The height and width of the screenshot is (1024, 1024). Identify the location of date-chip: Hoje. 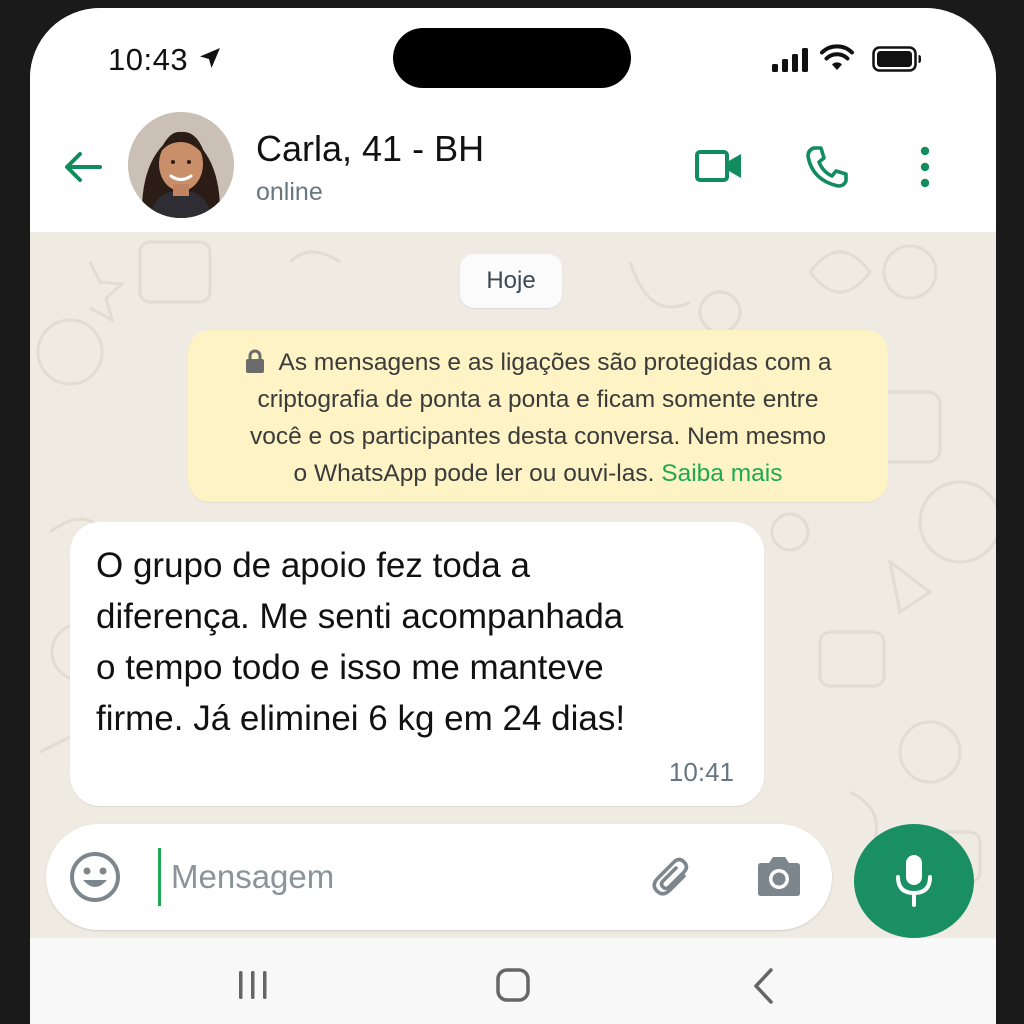
(511, 281).